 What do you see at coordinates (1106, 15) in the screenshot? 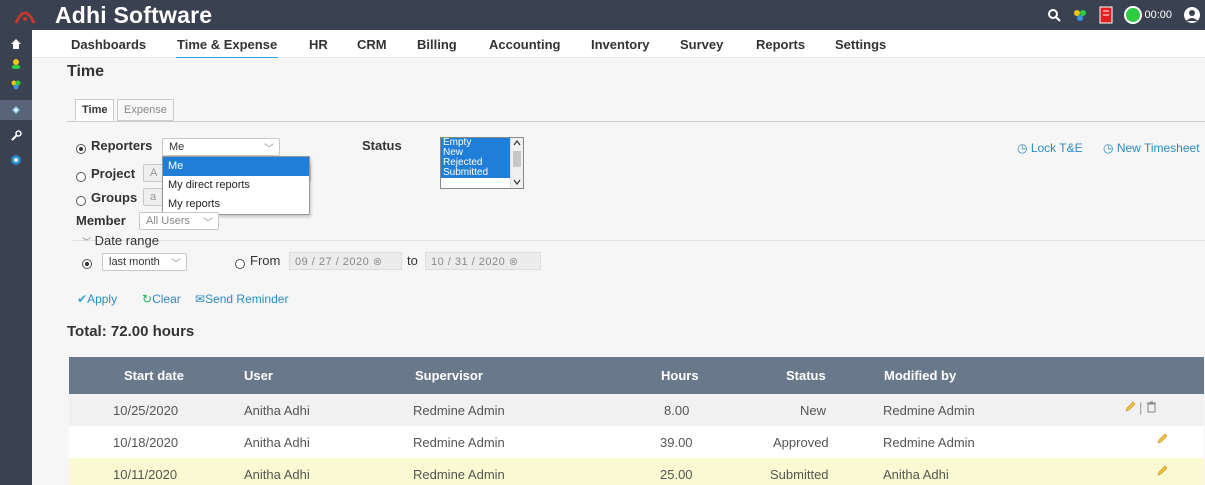
I see `book-icon` at bounding box center [1106, 15].